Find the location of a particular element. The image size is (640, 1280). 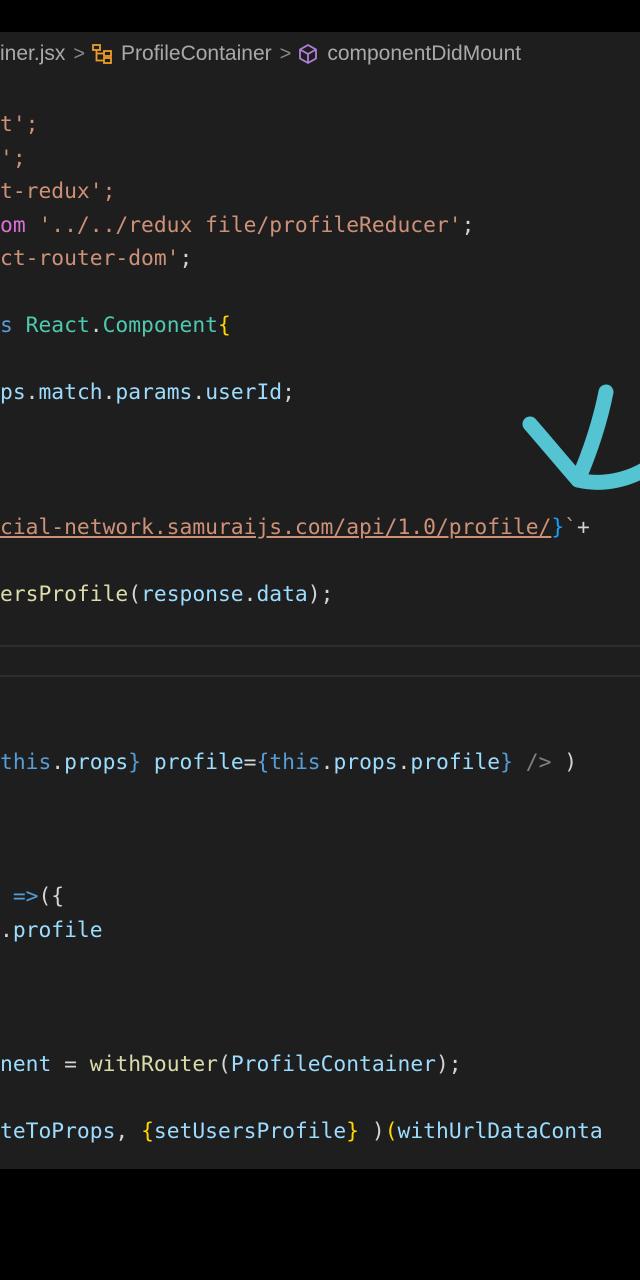

code-line: .profile is located at coordinates (51, 931).